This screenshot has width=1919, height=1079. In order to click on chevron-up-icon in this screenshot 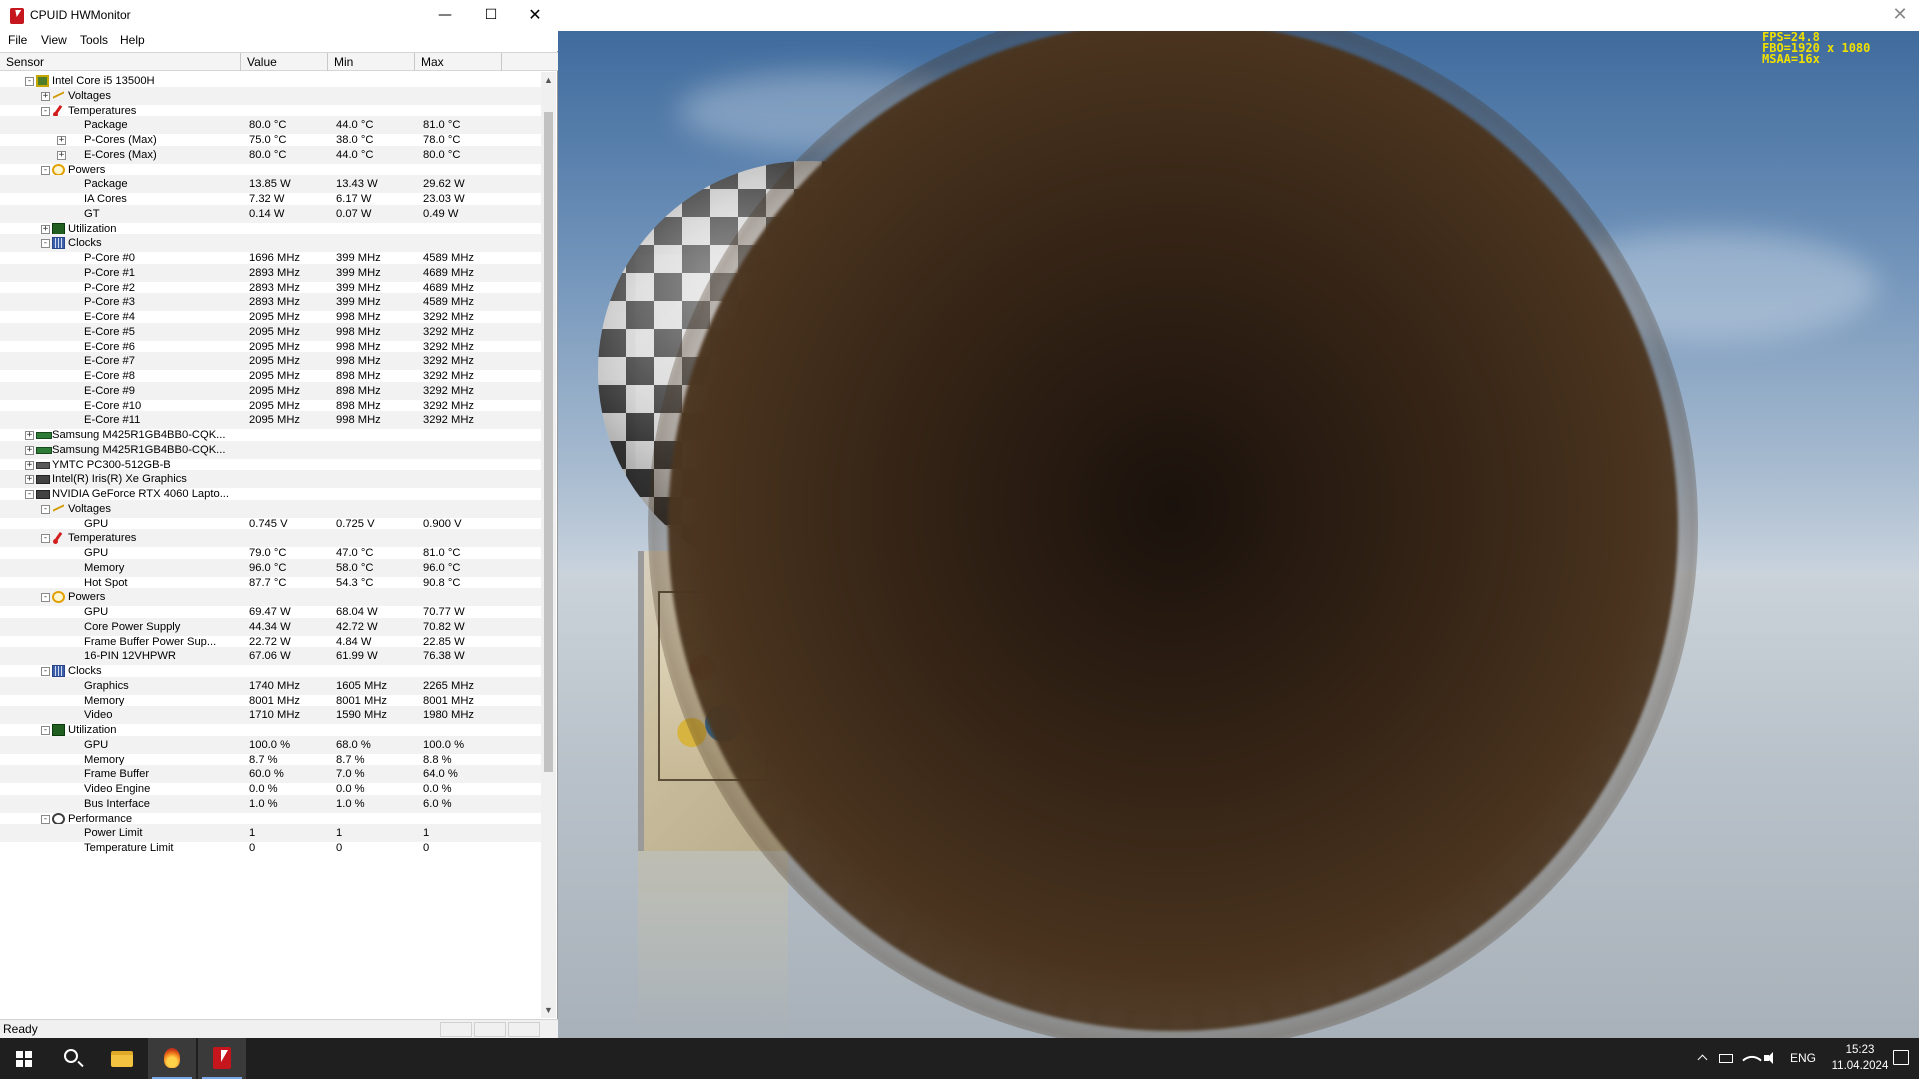, I will do `click(1703, 1058)`.